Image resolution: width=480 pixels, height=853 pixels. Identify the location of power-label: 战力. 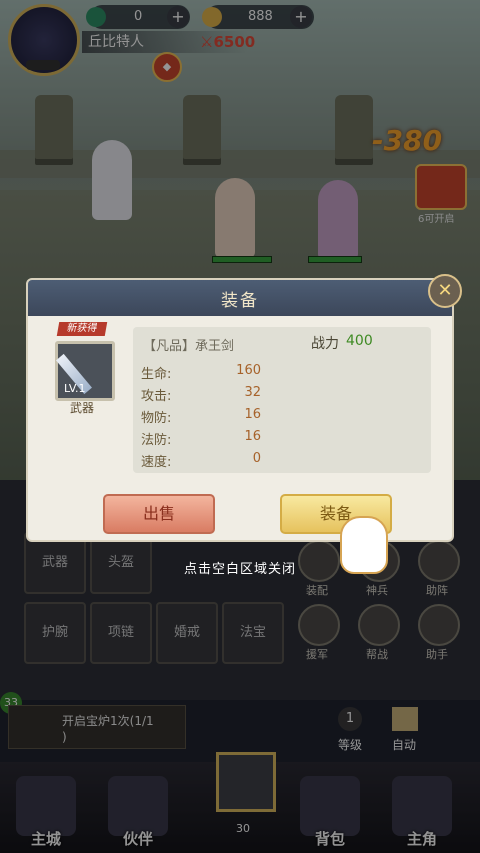
(325, 344).